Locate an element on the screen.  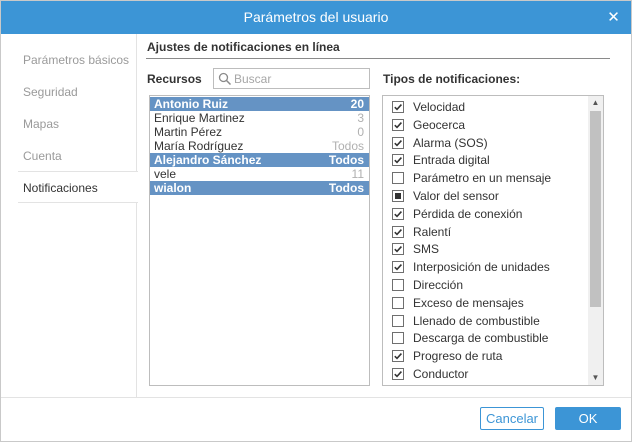
scrollbar: ▲ ▼ is located at coordinates (595, 240).